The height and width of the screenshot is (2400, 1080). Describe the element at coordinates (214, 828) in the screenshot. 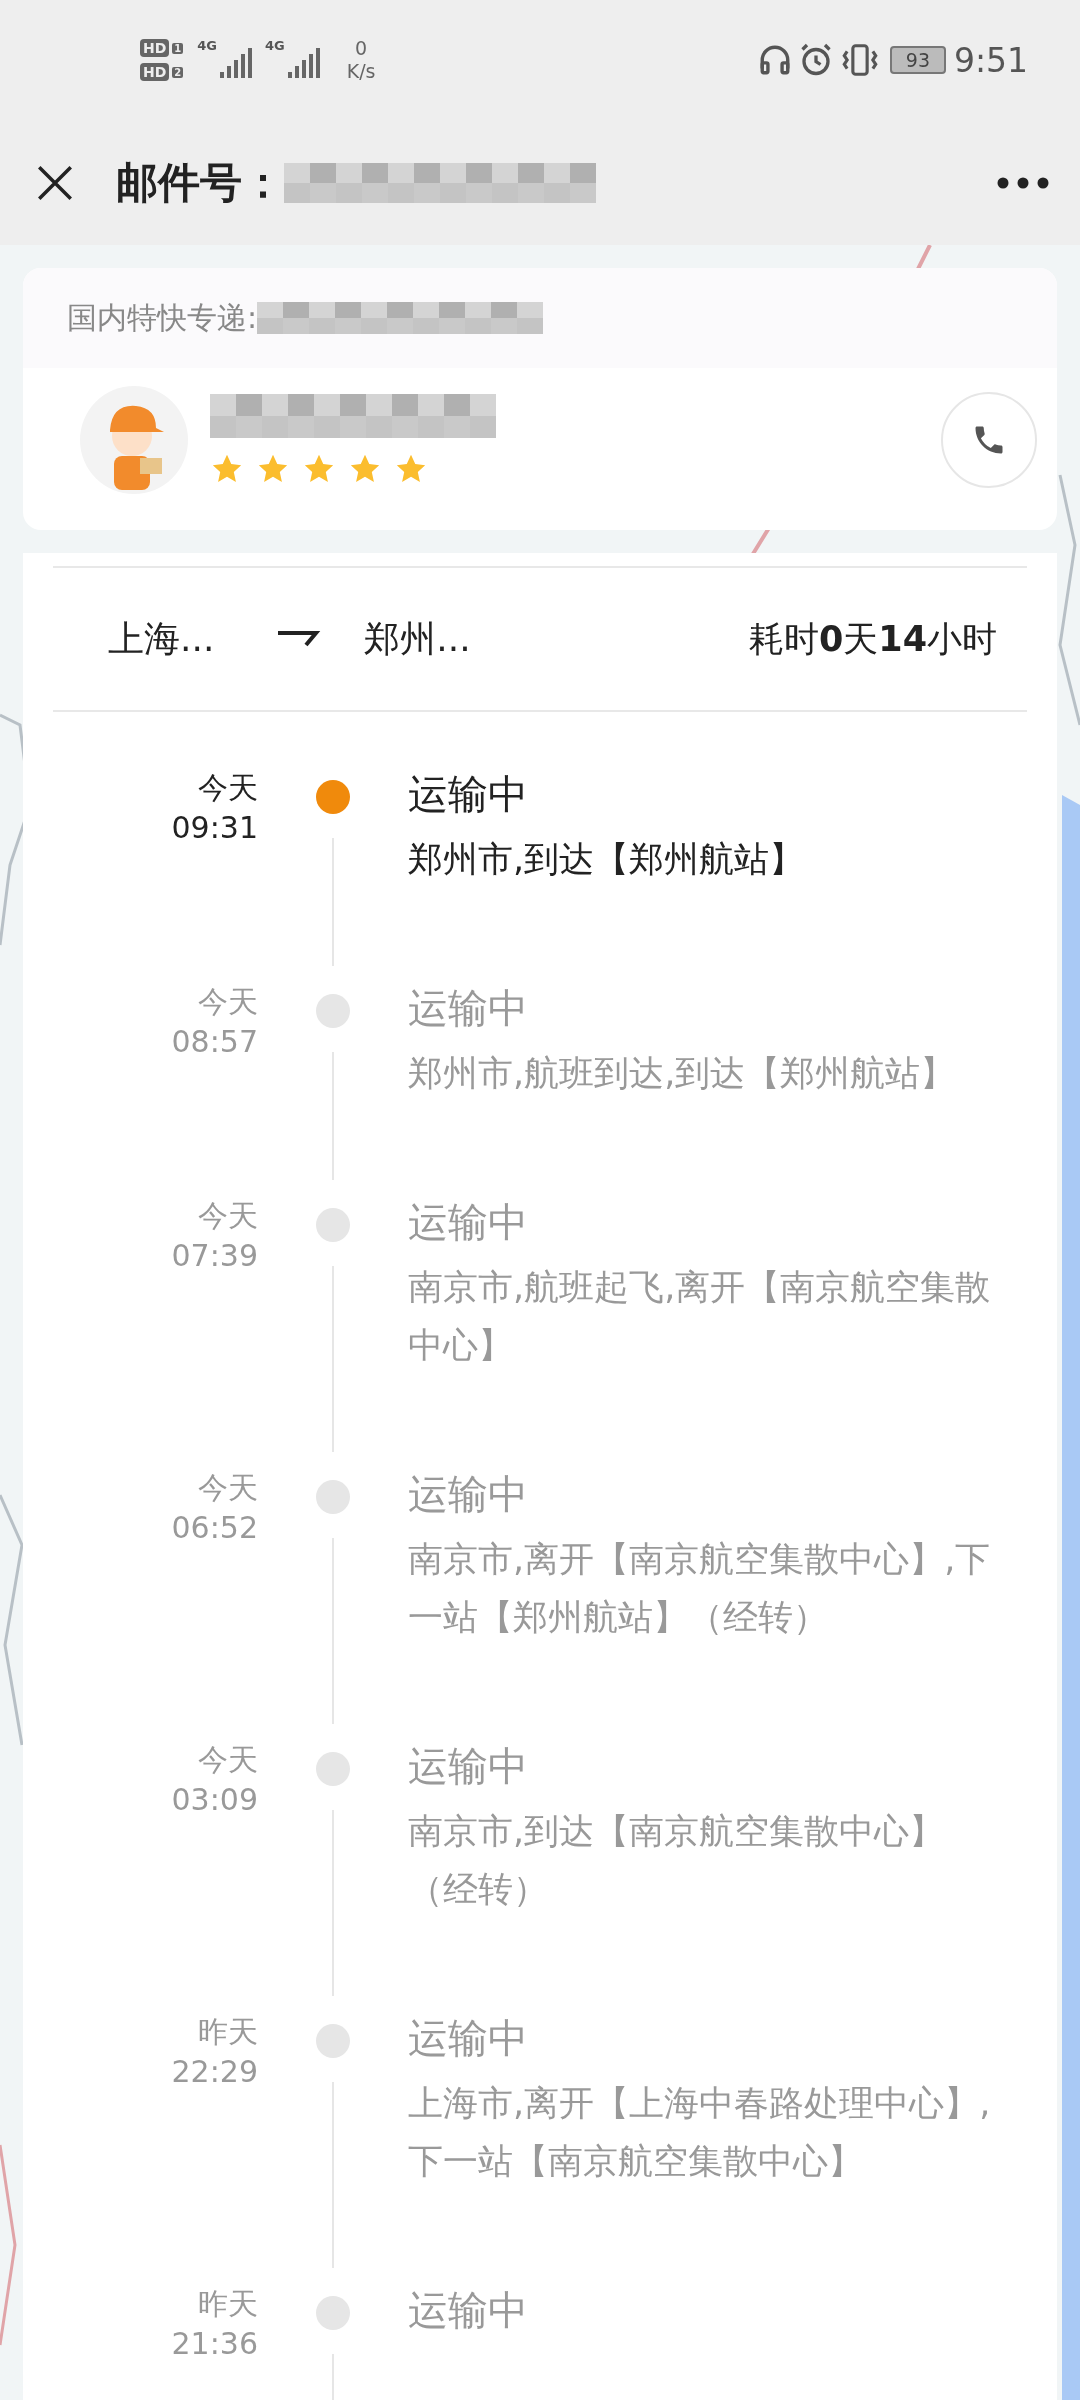

I see `event-time: 09:31` at that location.